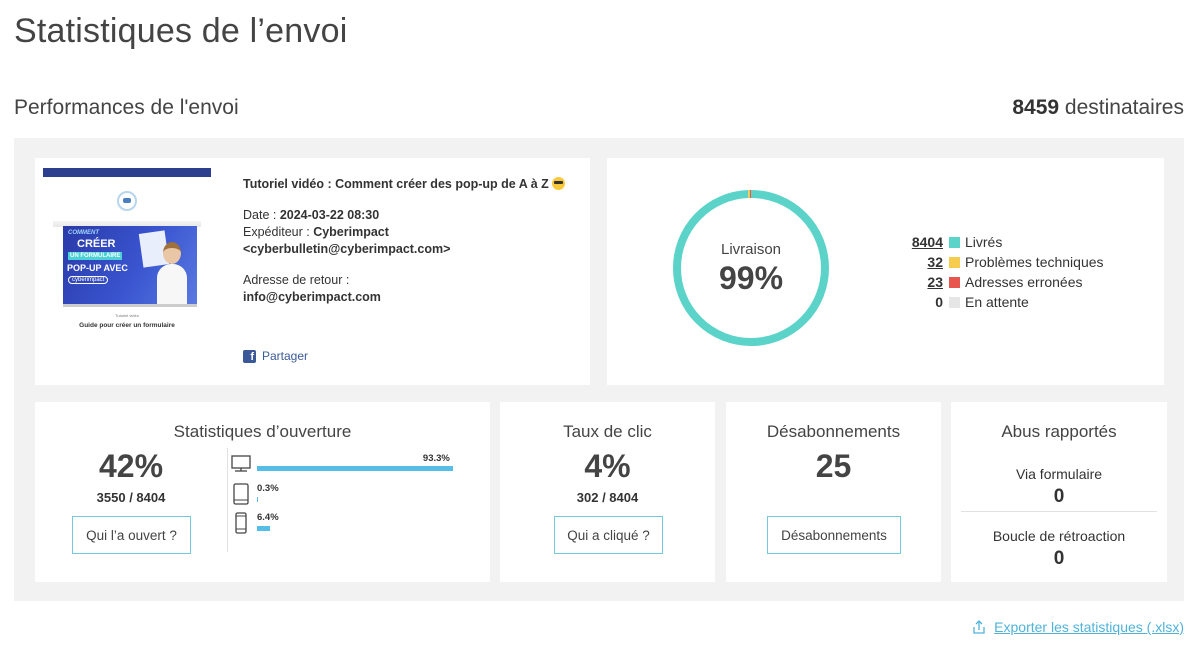 The image size is (1200, 645). I want to click on who-clicked-button: Qui a cliqué ?, so click(608, 535).